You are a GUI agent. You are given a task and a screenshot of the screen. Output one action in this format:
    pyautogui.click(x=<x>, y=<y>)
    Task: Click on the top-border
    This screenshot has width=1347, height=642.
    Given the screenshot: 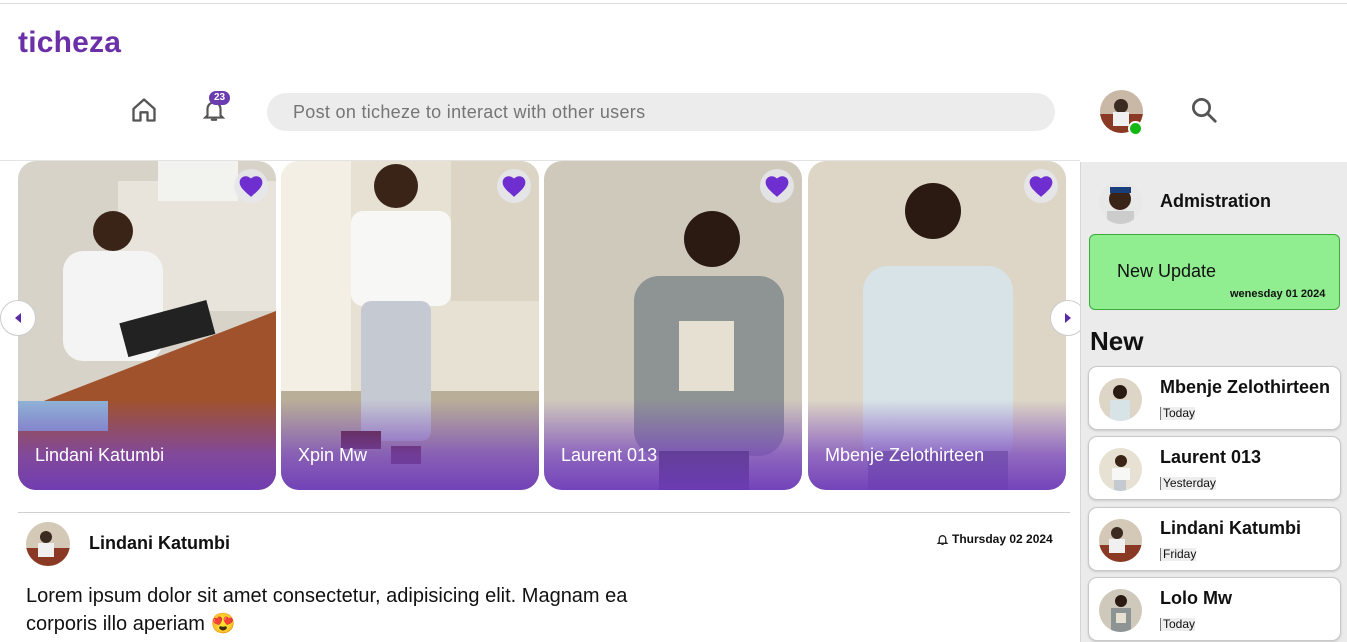 What is the action you would take?
    pyautogui.click(x=673, y=3)
    